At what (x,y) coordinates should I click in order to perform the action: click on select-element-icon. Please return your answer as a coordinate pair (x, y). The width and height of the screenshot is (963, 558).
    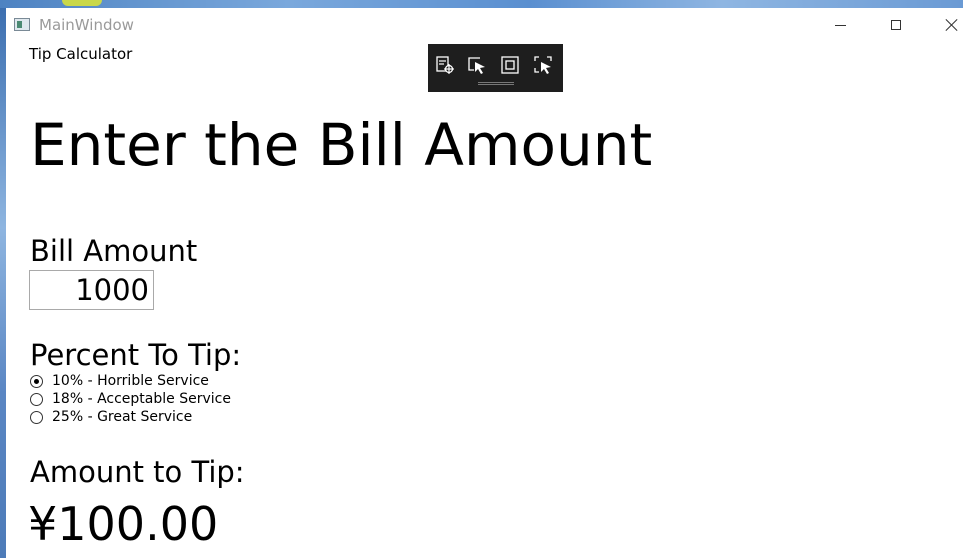
    Looking at the image, I should click on (476, 65).